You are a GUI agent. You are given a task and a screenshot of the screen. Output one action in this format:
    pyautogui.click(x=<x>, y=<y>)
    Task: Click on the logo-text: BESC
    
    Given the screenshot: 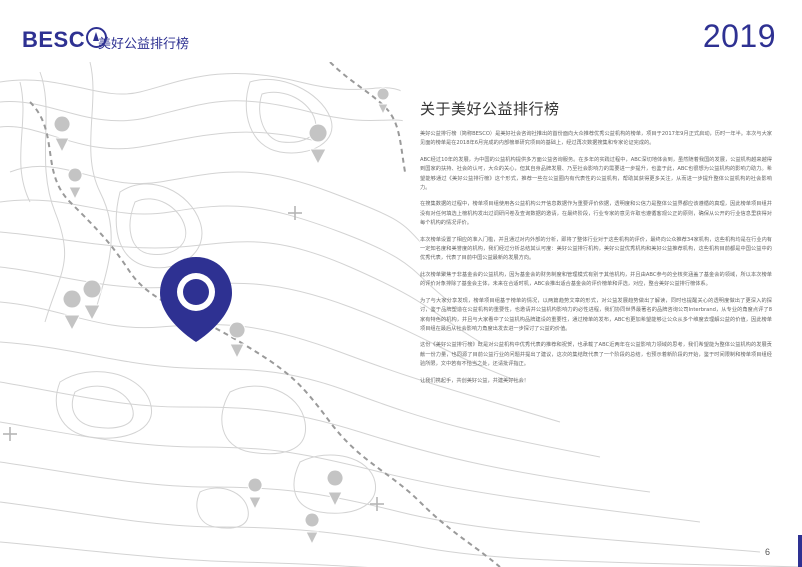 What is the action you would take?
    pyautogui.click(x=54, y=39)
    